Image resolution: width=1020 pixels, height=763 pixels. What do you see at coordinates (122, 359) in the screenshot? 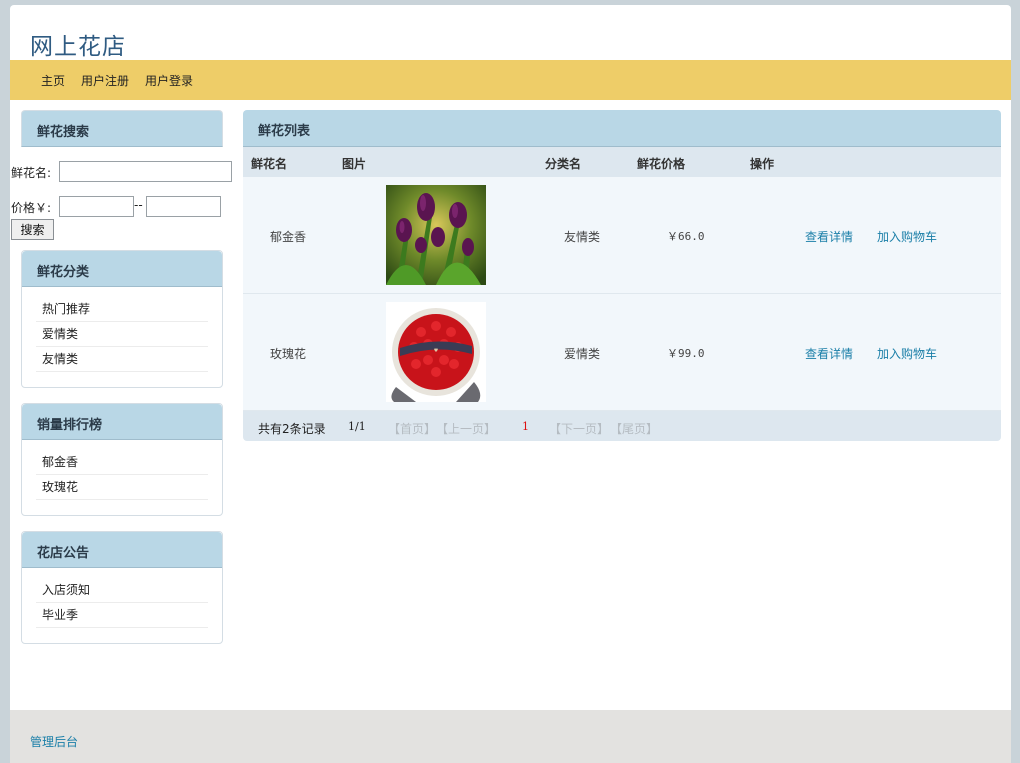
I see `category-item-friendship: 友情类` at bounding box center [122, 359].